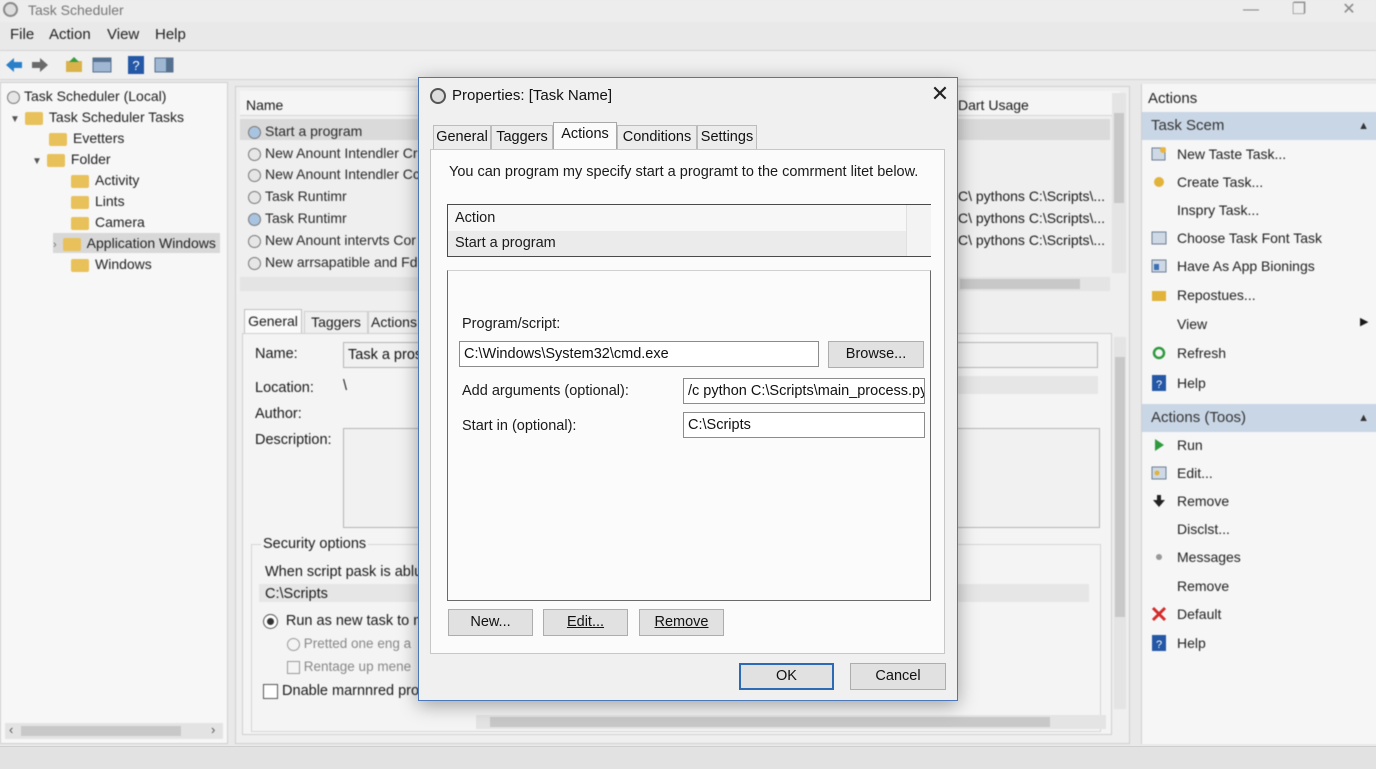 Image resolution: width=1376 pixels, height=769 pixels. Describe the element at coordinates (101, 731) in the screenshot. I see `tree-scroll-thumb` at that location.